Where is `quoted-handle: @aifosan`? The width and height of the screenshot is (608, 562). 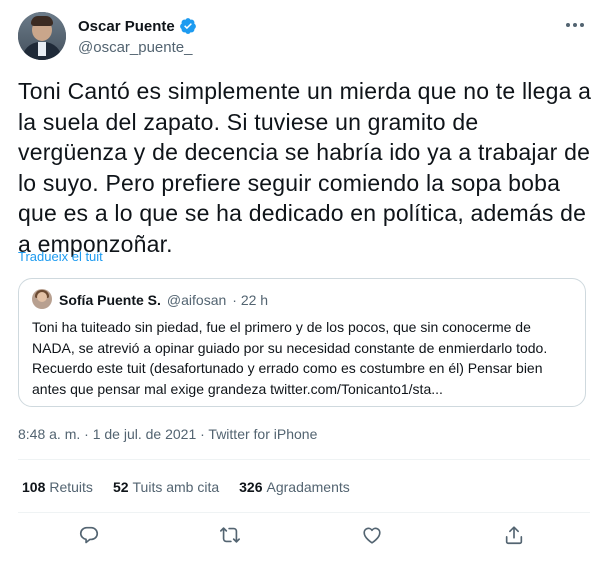
quoted-handle: @aifosan is located at coordinates (196, 300).